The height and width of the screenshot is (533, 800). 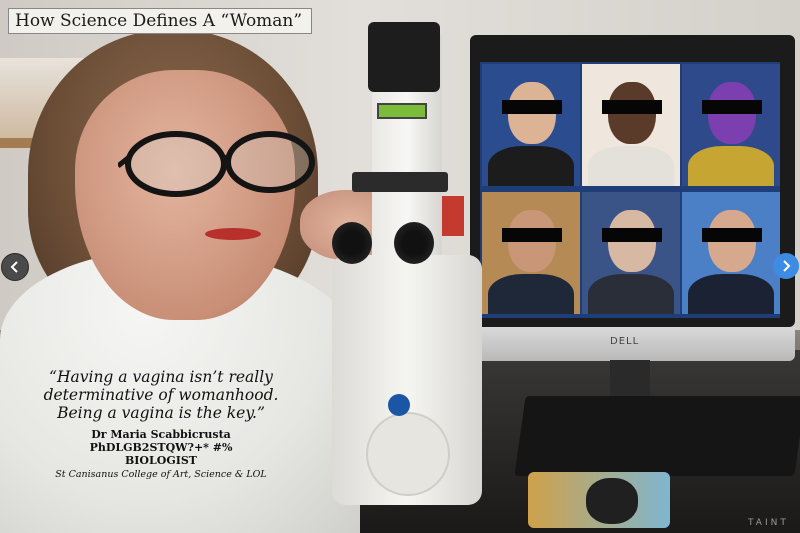 What do you see at coordinates (414, 243) in the screenshot?
I see `eyepiece-right` at bounding box center [414, 243].